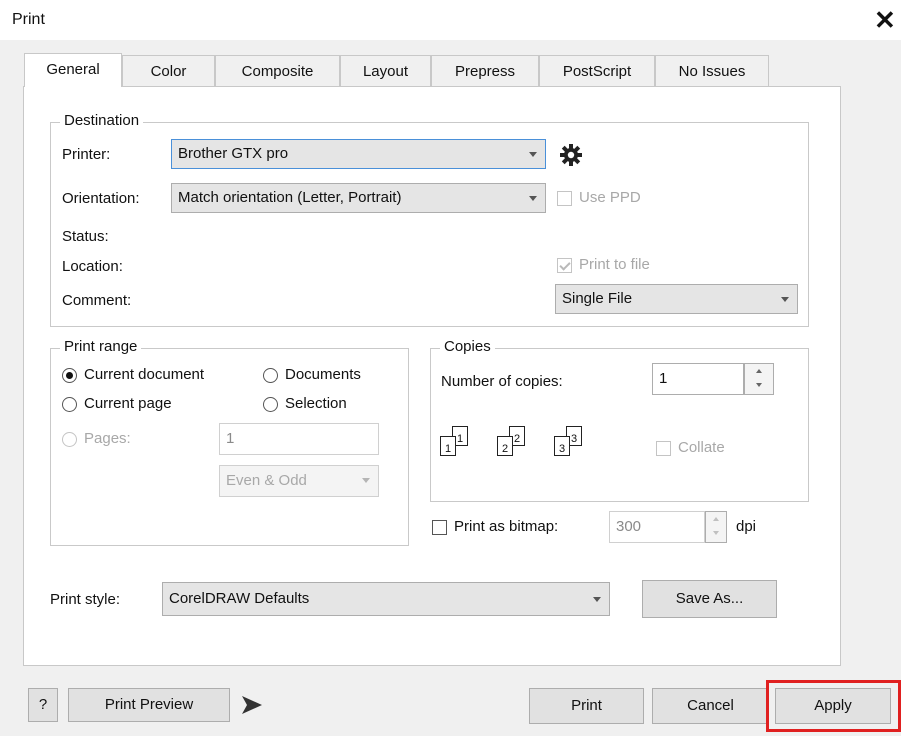  I want to click on print-preview-button: Print Preview, so click(149, 705).